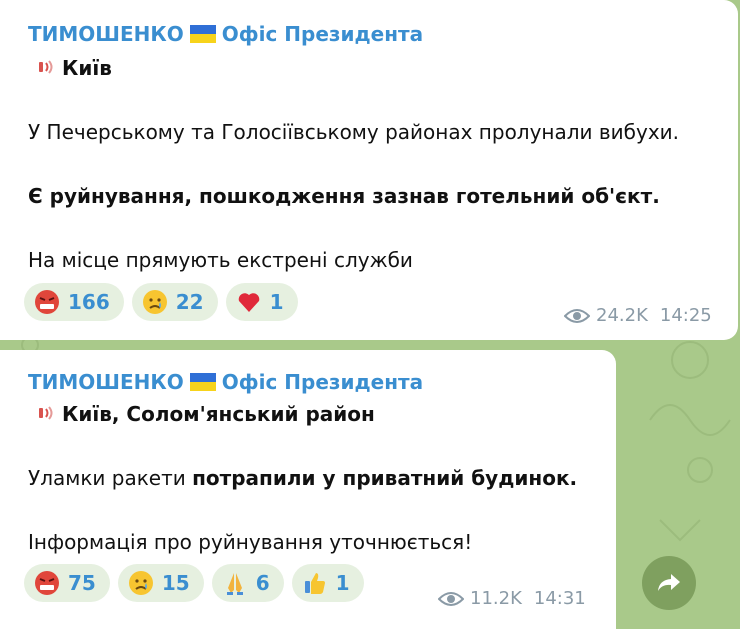  What do you see at coordinates (314, 583) in the screenshot?
I see `thumbs-up-icon` at bounding box center [314, 583].